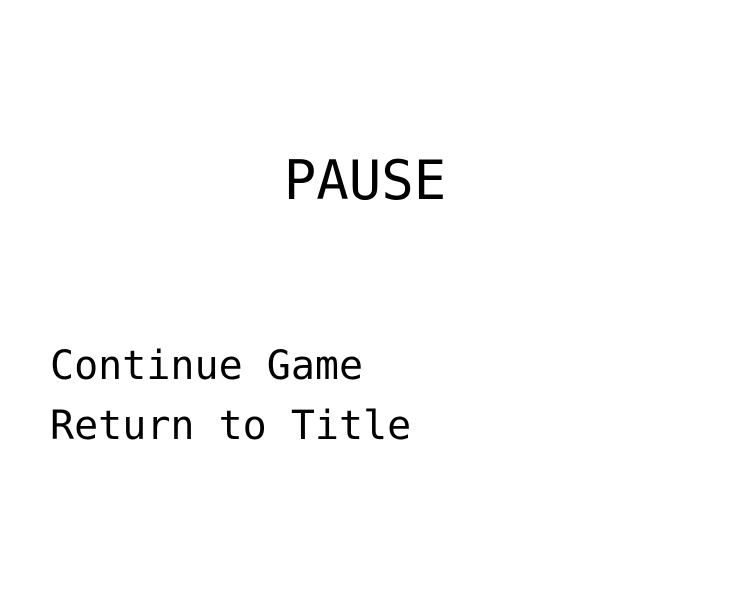 The height and width of the screenshot is (600, 750). What do you see at coordinates (230, 426) in the screenshot?
I see `return-to-title-option: Return to Title` at bounding box center [230, 426].